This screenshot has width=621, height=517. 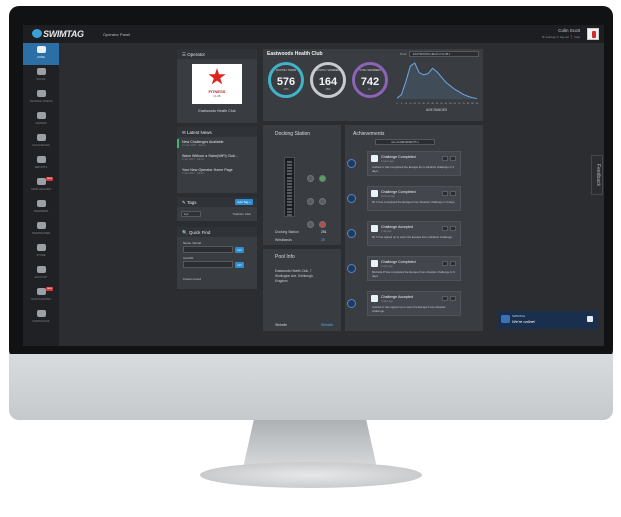 I want to click on tag-input: Epc, so click(x=191, y=214).